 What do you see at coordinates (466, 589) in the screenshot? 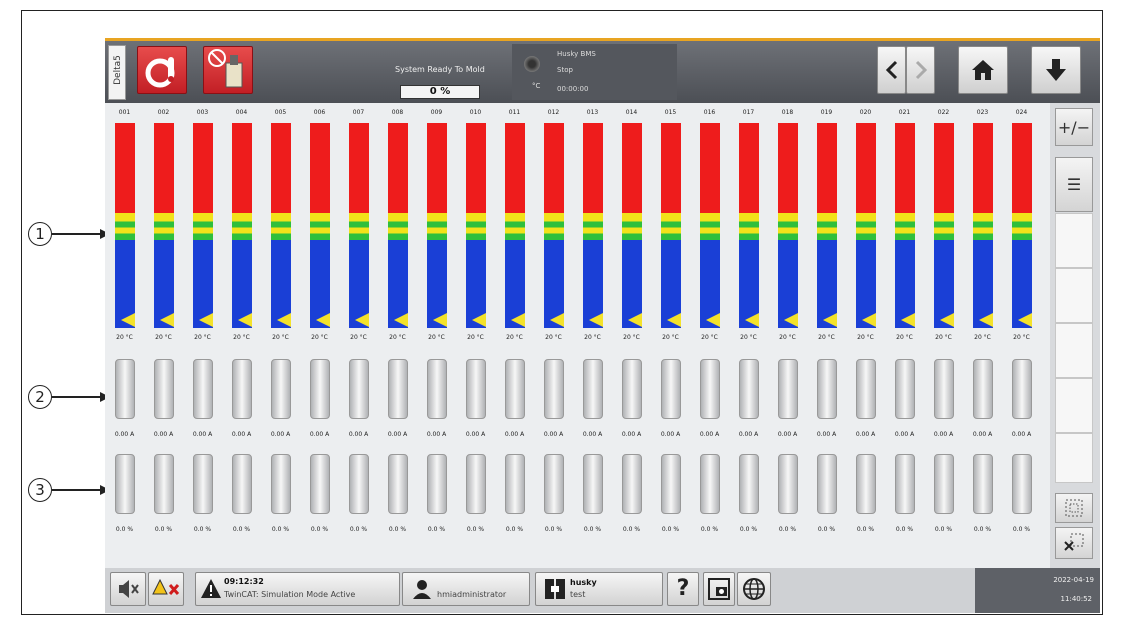
I see `user-button: hmiadministrator` at bounding box center [466, 589].